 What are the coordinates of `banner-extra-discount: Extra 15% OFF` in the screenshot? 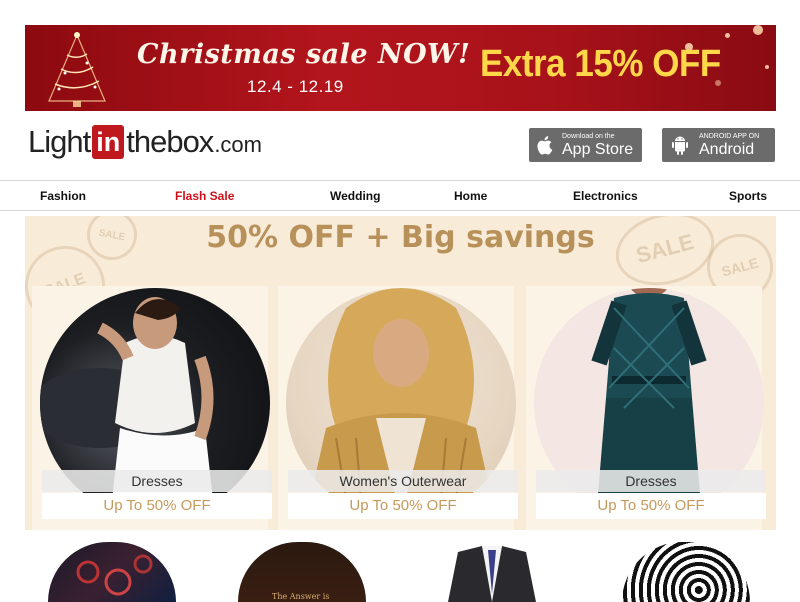 It's located at (600, 64).